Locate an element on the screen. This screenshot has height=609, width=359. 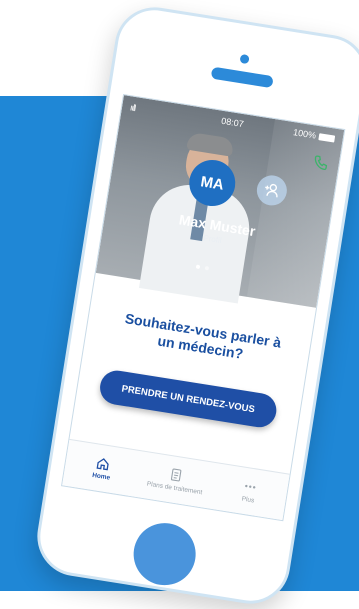
tab-label: Plans de traitement is located at coordinates (174, 488).